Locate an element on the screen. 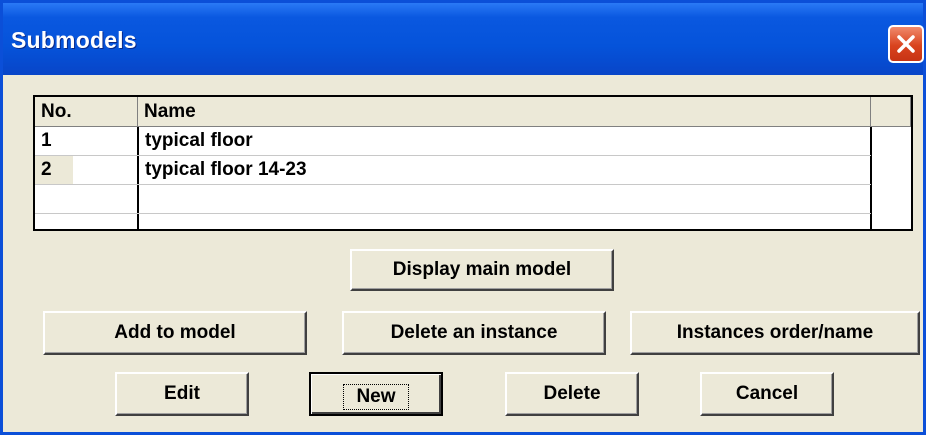 The height and width of the screenshot is (435, 926). delete-instance-button: Delete an instance is located at coordinates (474, 333).